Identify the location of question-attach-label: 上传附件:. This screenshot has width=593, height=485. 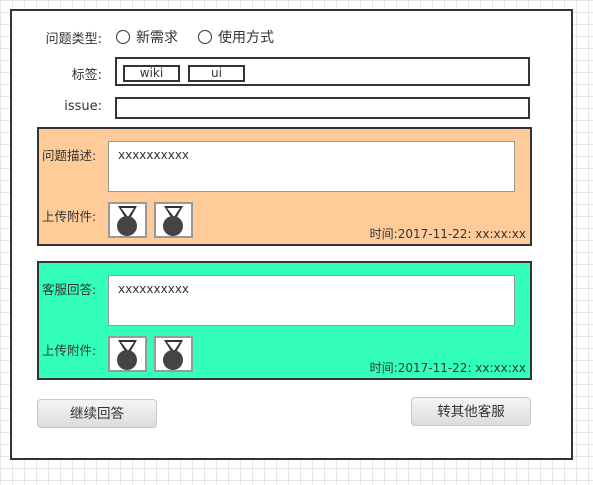
(69, 216).